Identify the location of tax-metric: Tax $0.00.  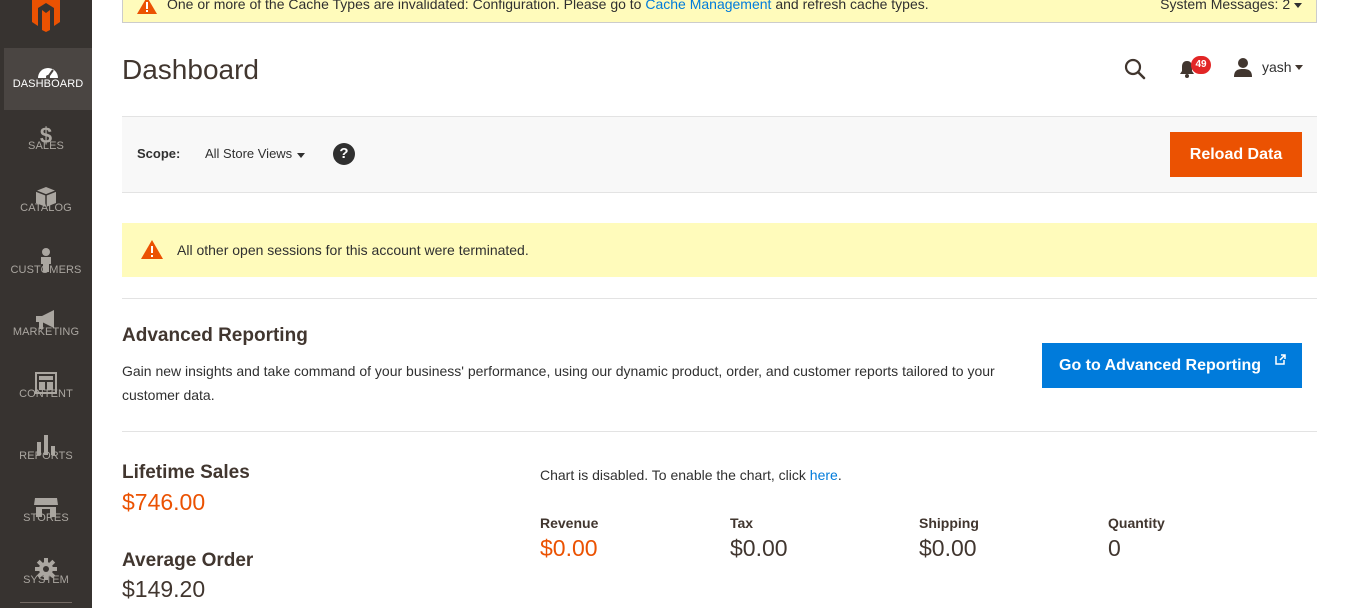
(759, 538).